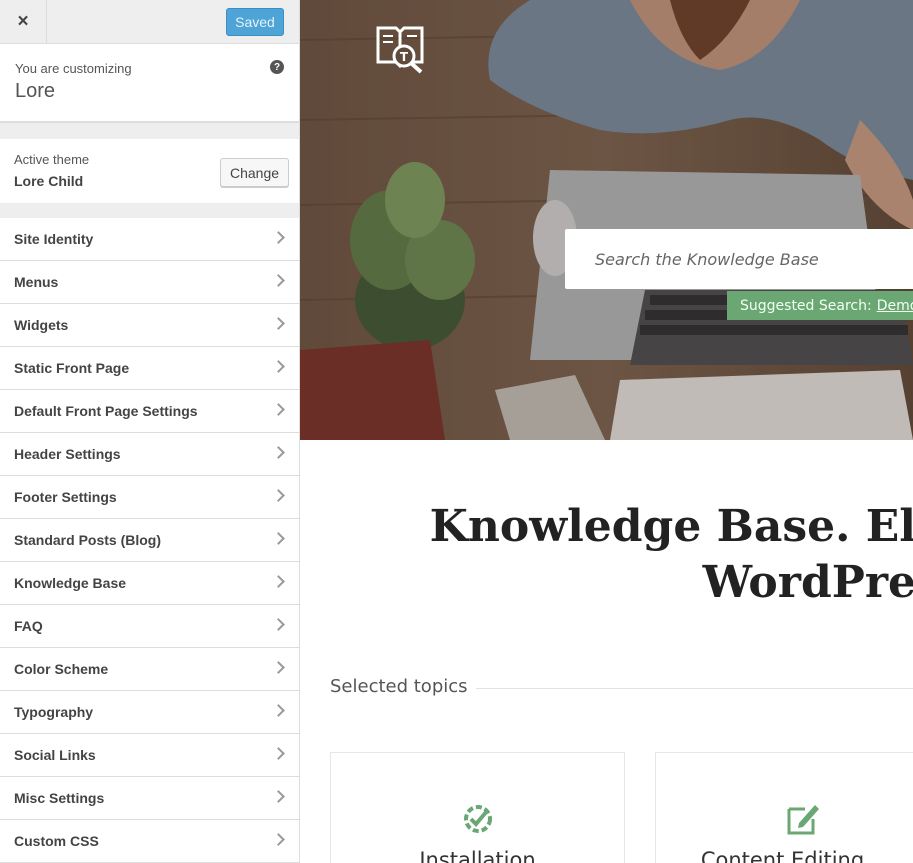  What do you see at coordinates (149, 282) in the screenshot?
I see `panel-menus: Menus` at bounding box center [149, 282].